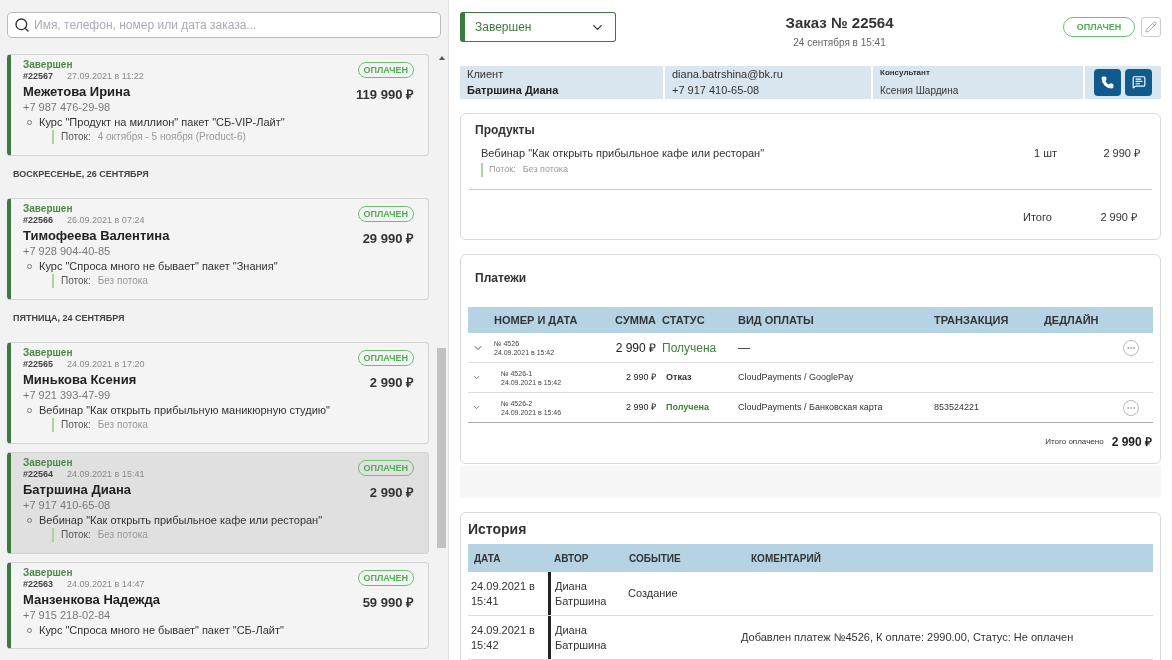  I want to click on customer-phone: +7 928 904-40-85, so click(67, 251).